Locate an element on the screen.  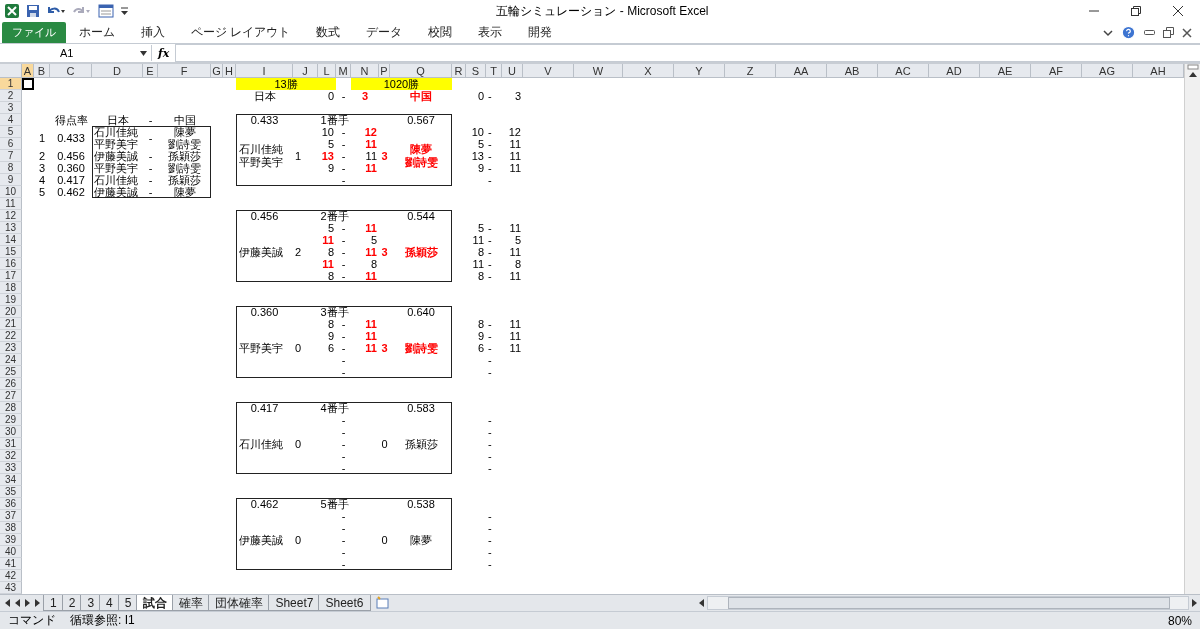
row-header: 3 is located at coordinates (11, 108).